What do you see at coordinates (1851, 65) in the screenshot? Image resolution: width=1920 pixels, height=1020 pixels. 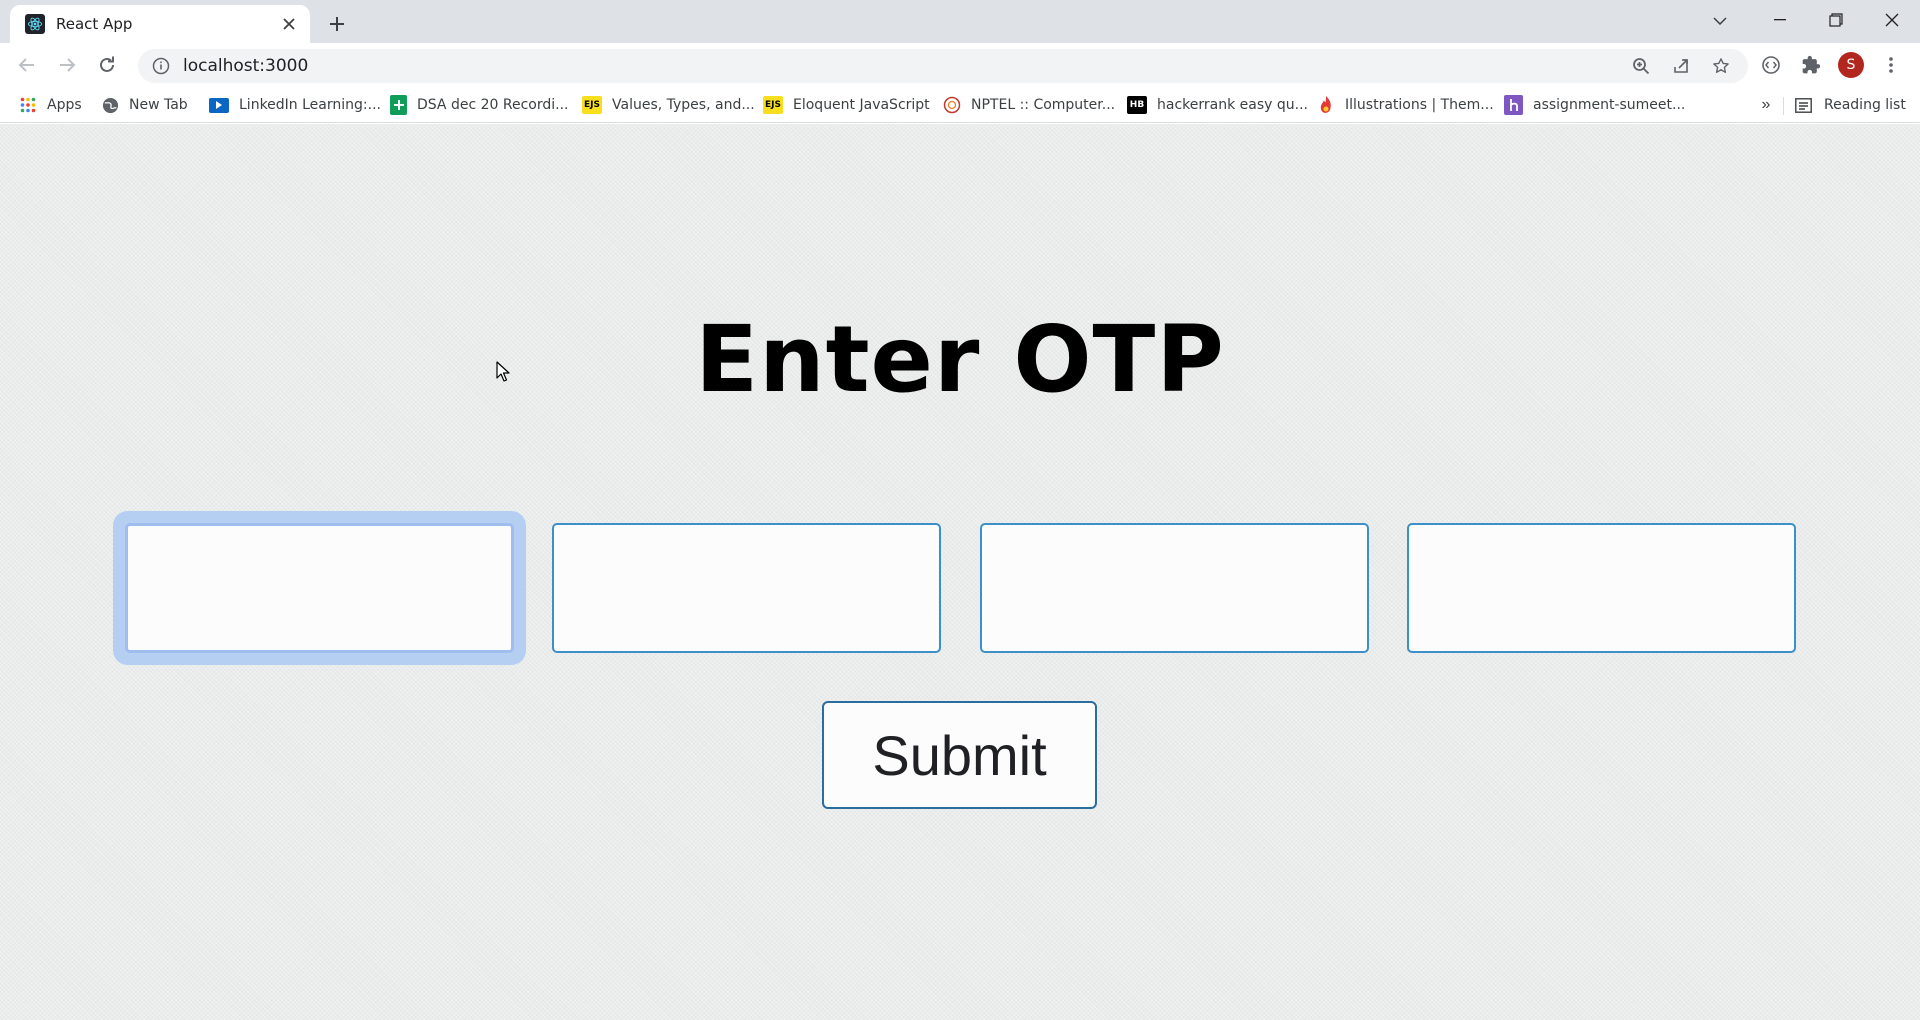 I see `profile-avatar: S` at bounding box center [1851, 65].